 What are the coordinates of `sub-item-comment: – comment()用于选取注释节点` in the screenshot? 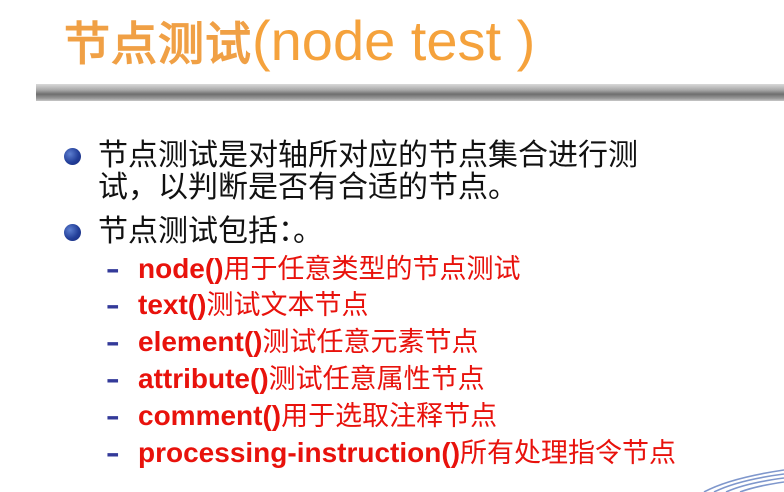 It's located at (301, 416).